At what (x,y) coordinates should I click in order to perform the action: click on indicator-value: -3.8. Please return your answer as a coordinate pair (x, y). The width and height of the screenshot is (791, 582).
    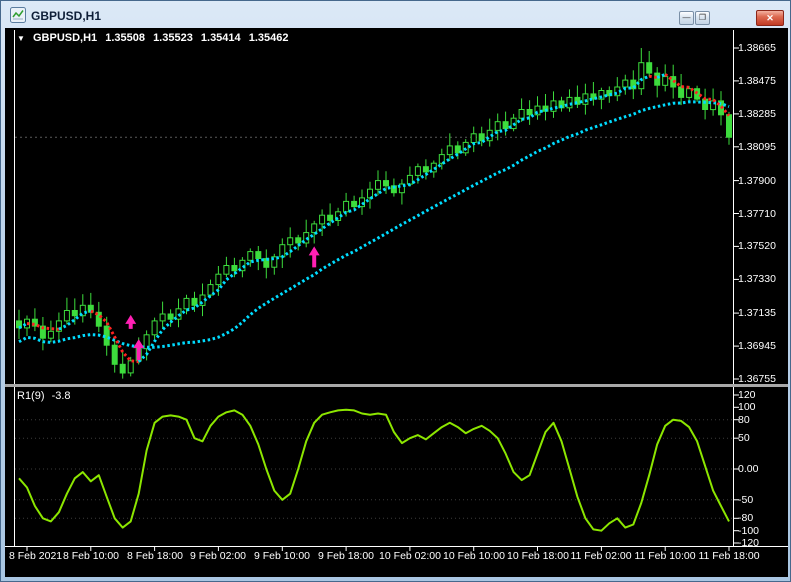
    Looking at the image, I should click on (61, 396).